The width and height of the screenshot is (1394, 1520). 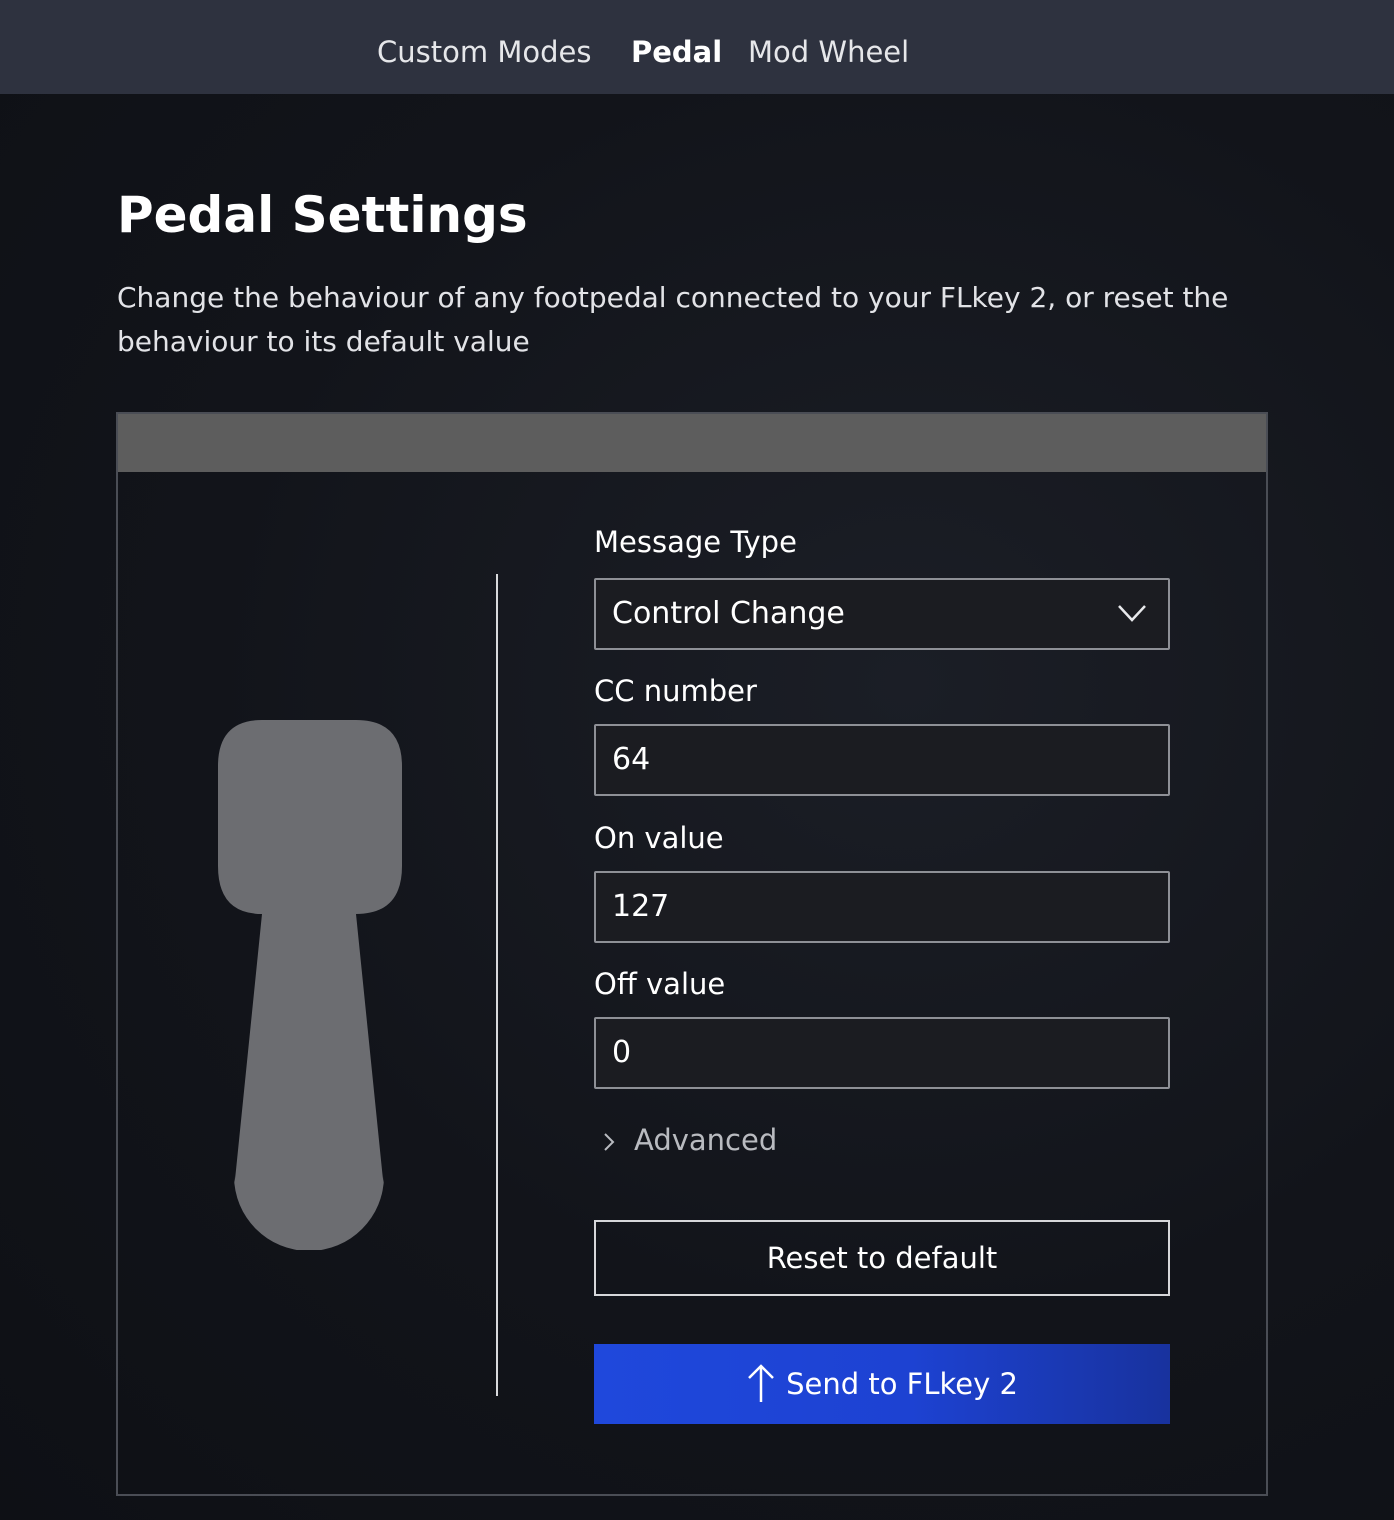 What do you see at coordinates (310, 985) in the screenshot?
I see `pedal-illustration-icon` at bounding box center [310, 985].